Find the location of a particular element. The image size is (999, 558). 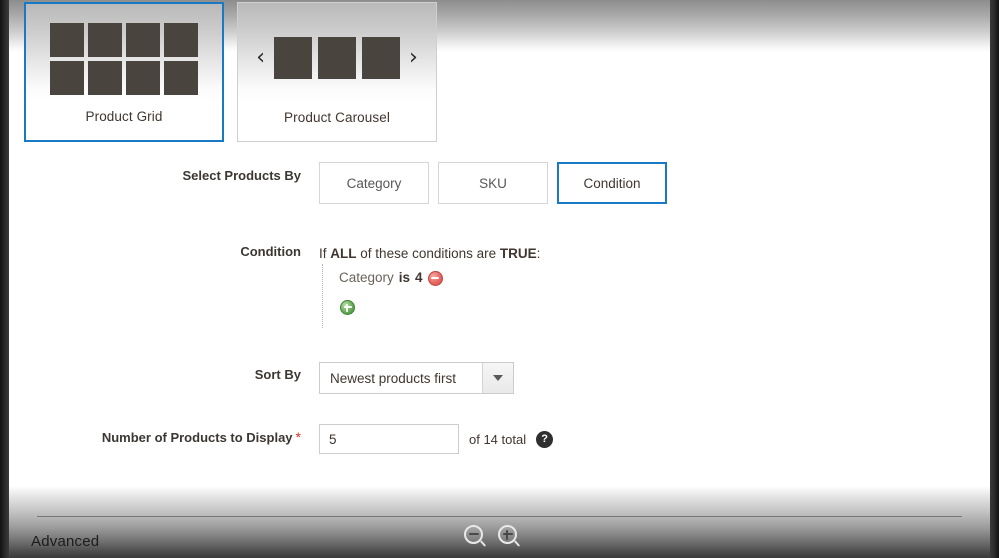

condition-children: Category is 4 is located at coordinates (656, 296).